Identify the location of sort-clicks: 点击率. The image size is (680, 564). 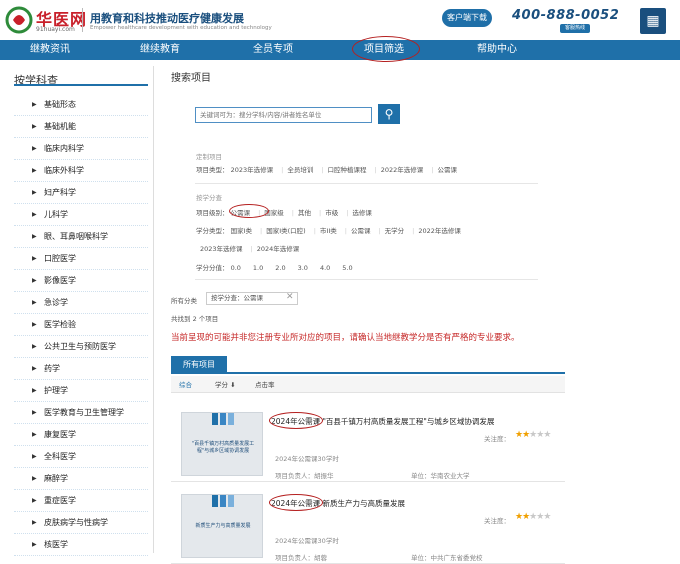
(265, 384).